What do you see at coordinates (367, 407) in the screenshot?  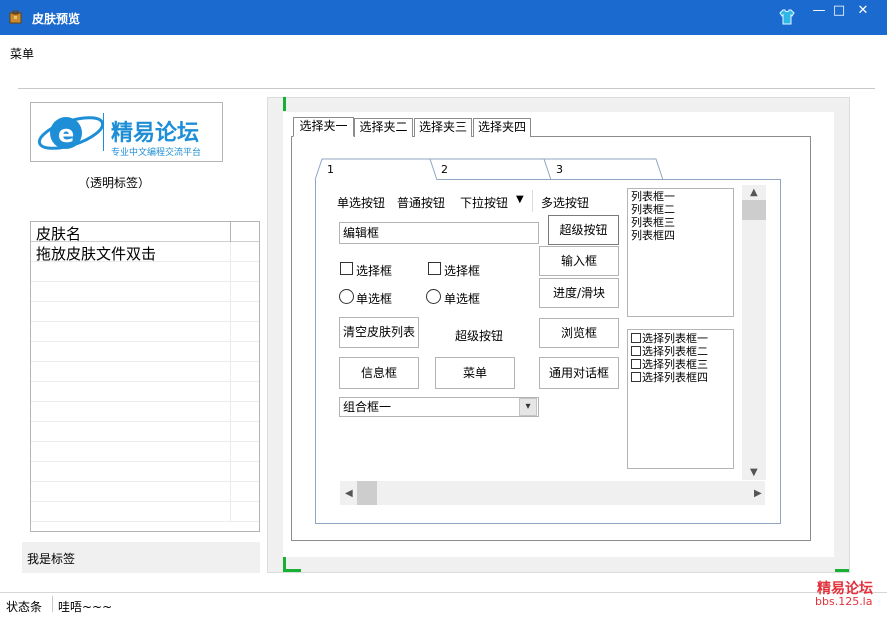 I see `combo-value: 组合框一` at bounding box center [367, 407].